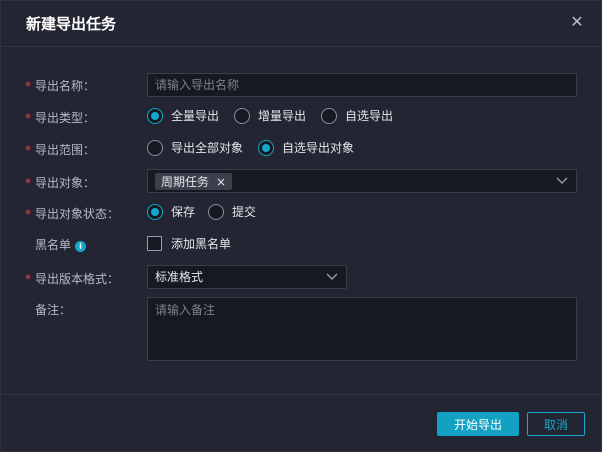 This screenshot has width=602, height=452. Describe the element at coordinates (65, 183) in the screenshot. I see `objects-label-text: 导出对象：` at that location.